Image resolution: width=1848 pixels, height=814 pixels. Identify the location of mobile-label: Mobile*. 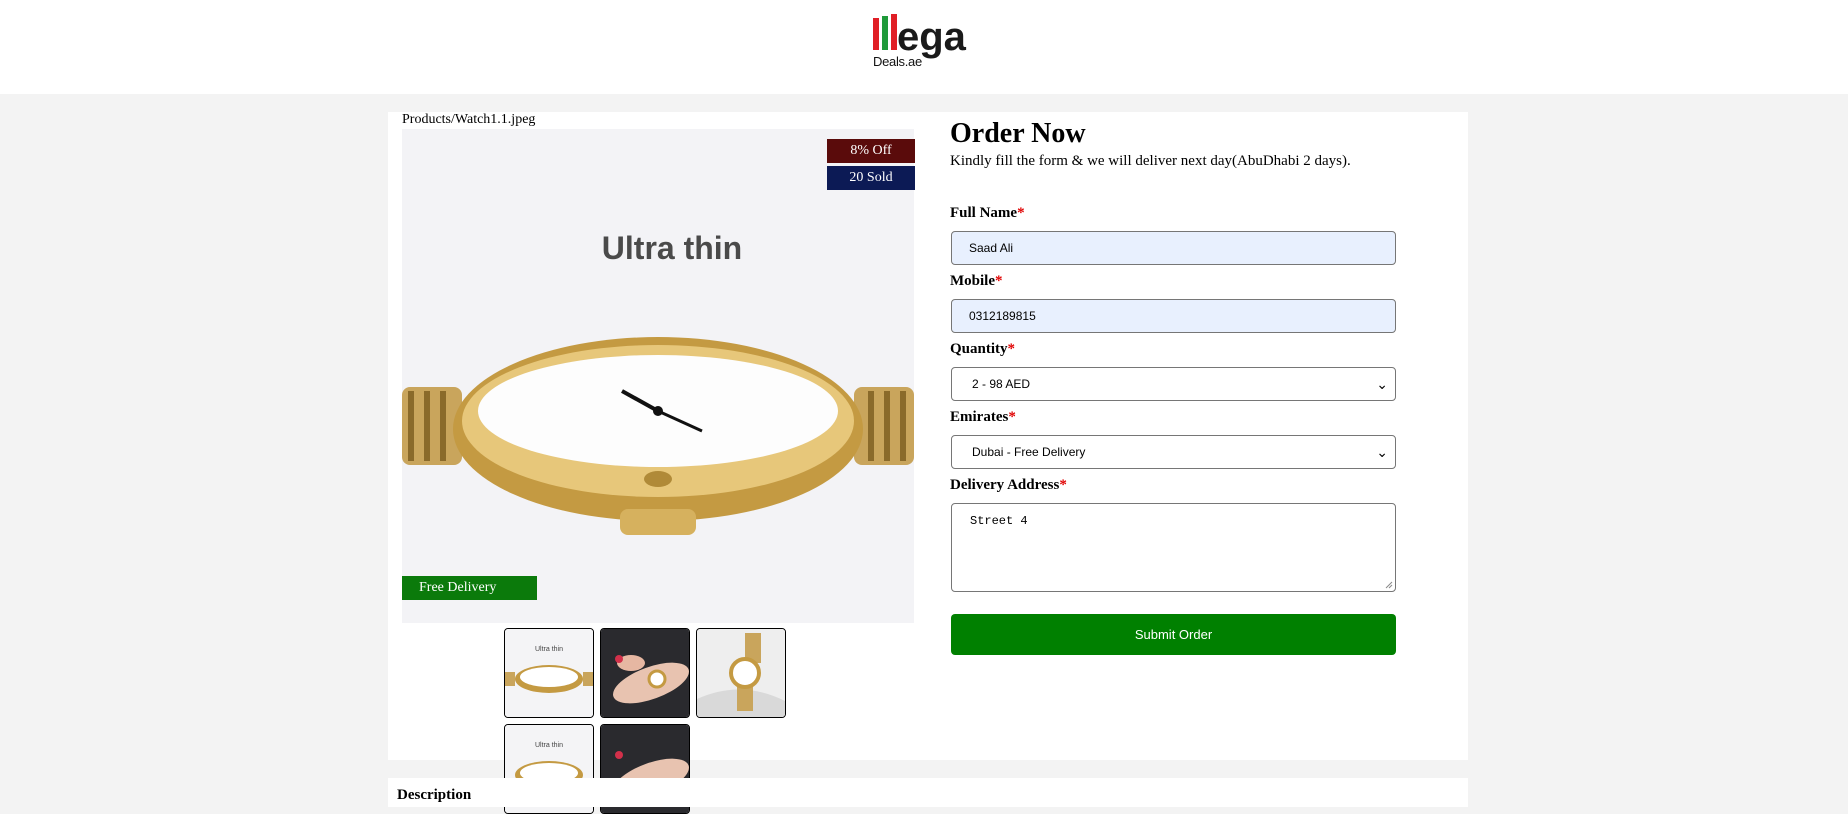
(976, 281).